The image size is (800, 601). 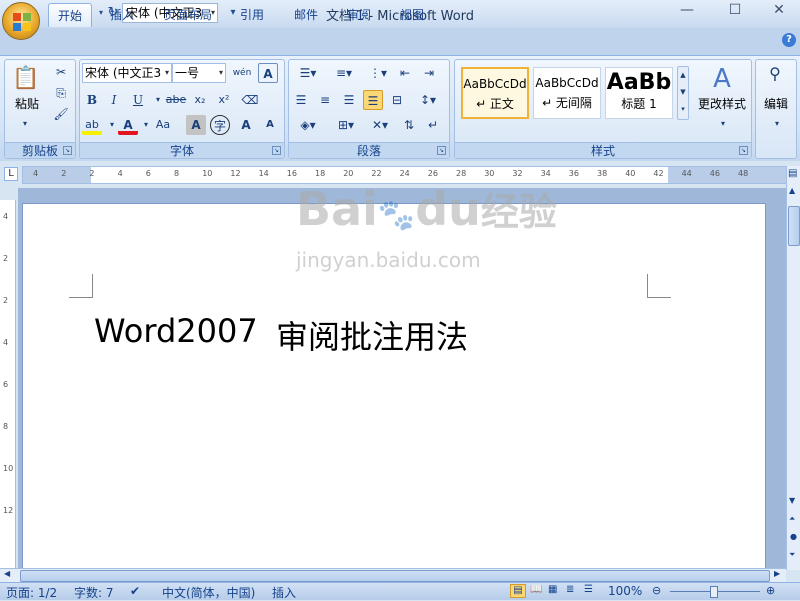 What do you see at coordinates (308, 125) in the screenshot?
I see `shading-button: ◈▾` at bounding box center [308, 125].